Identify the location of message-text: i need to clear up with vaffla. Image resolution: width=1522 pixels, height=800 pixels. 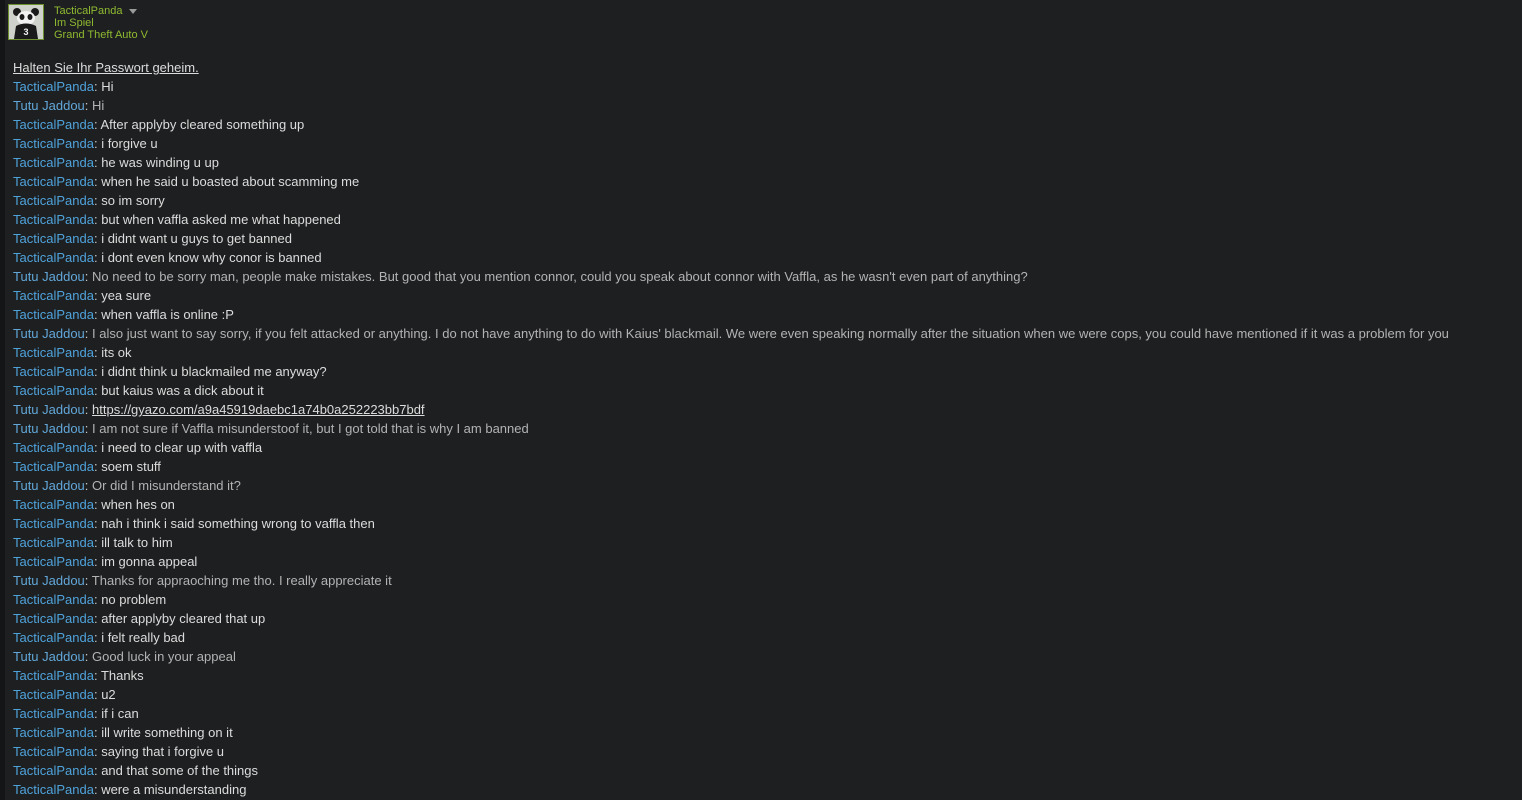
(182, 447).